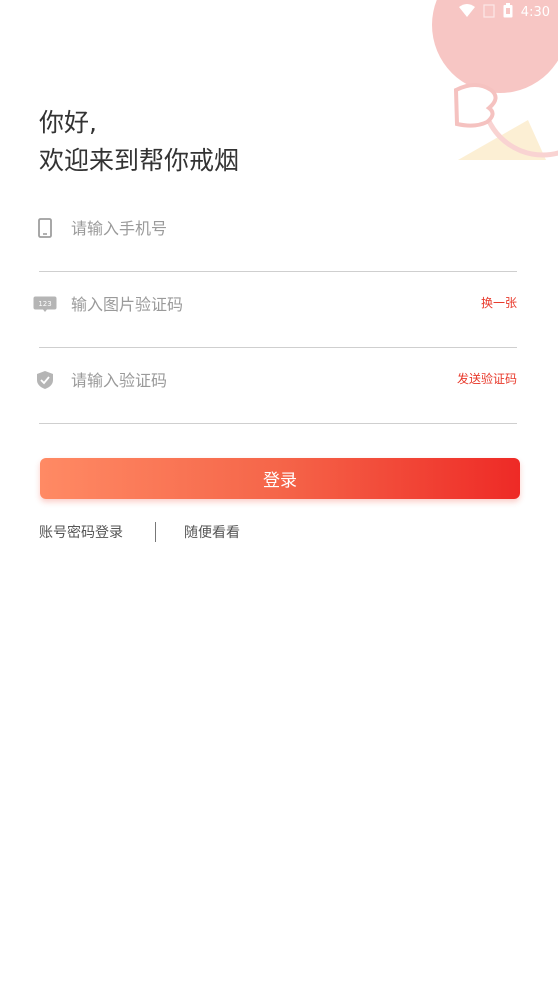  I want to click on alt-links: 账号密码登录 随便看看, so click(139, 532).